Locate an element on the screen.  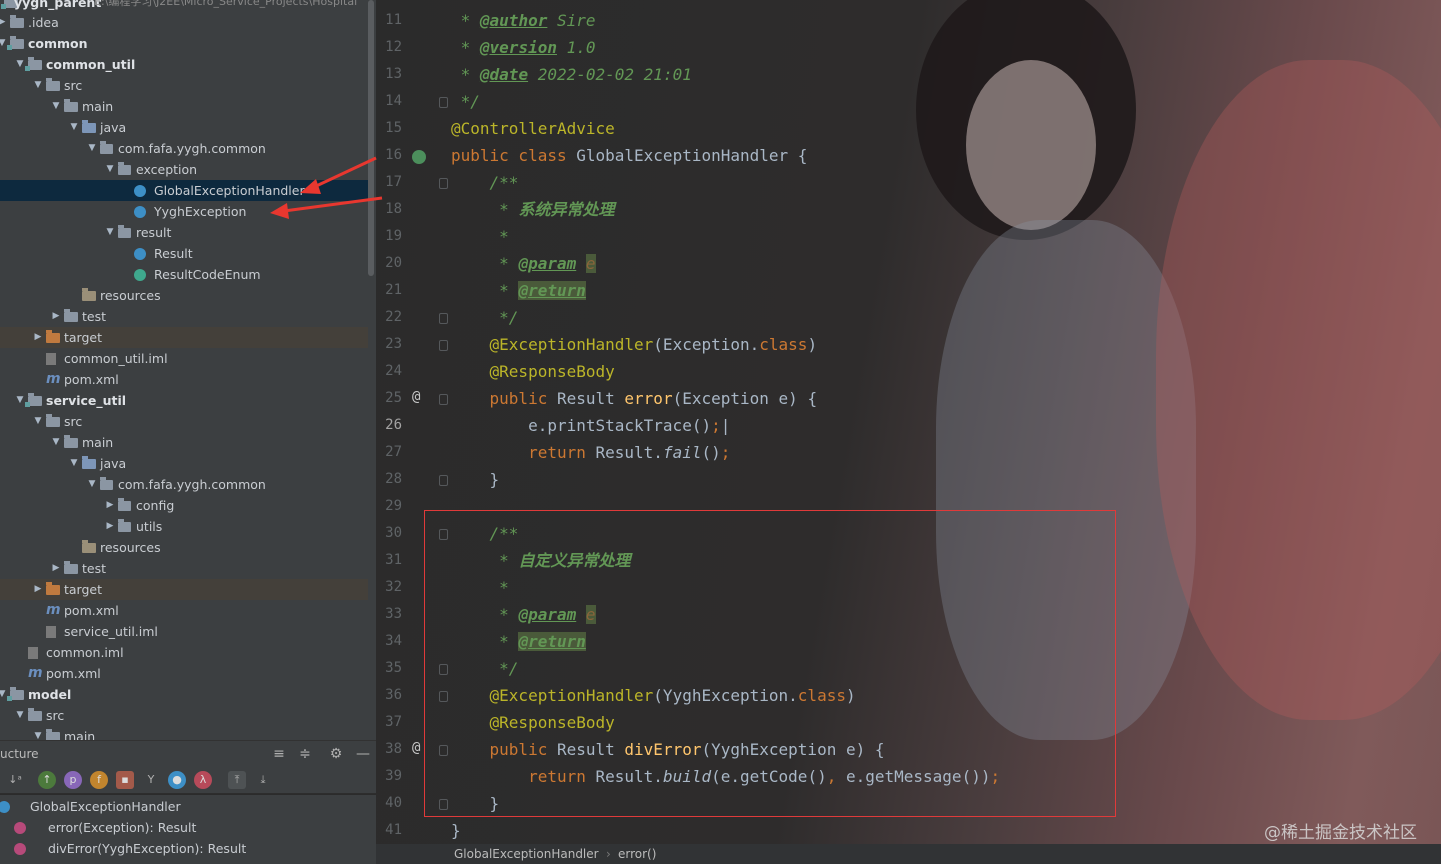
tree-item: ▶ .idea is located at coordinates (184, 22).